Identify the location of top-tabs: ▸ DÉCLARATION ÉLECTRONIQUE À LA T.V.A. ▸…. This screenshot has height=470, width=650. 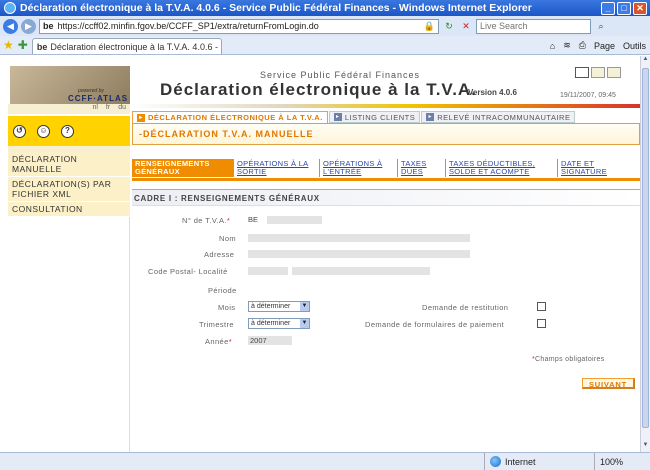
(386, 117).